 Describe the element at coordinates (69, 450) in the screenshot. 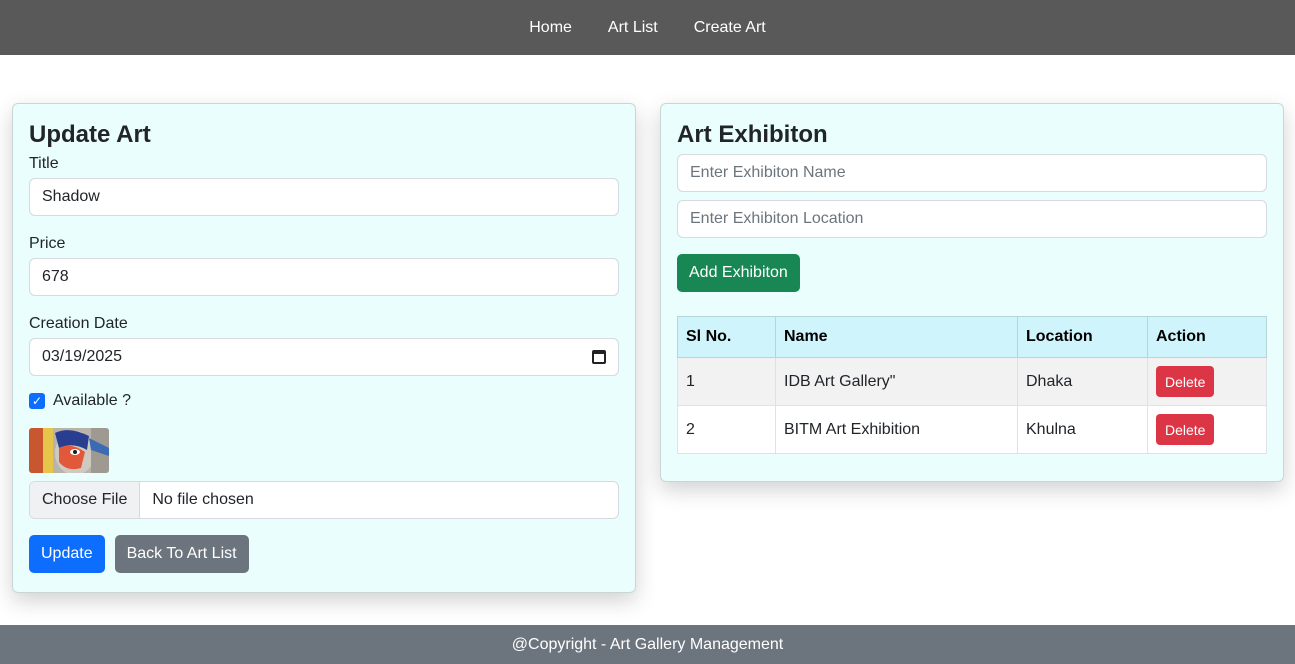

I see `art-thumbnail-image` at that location.